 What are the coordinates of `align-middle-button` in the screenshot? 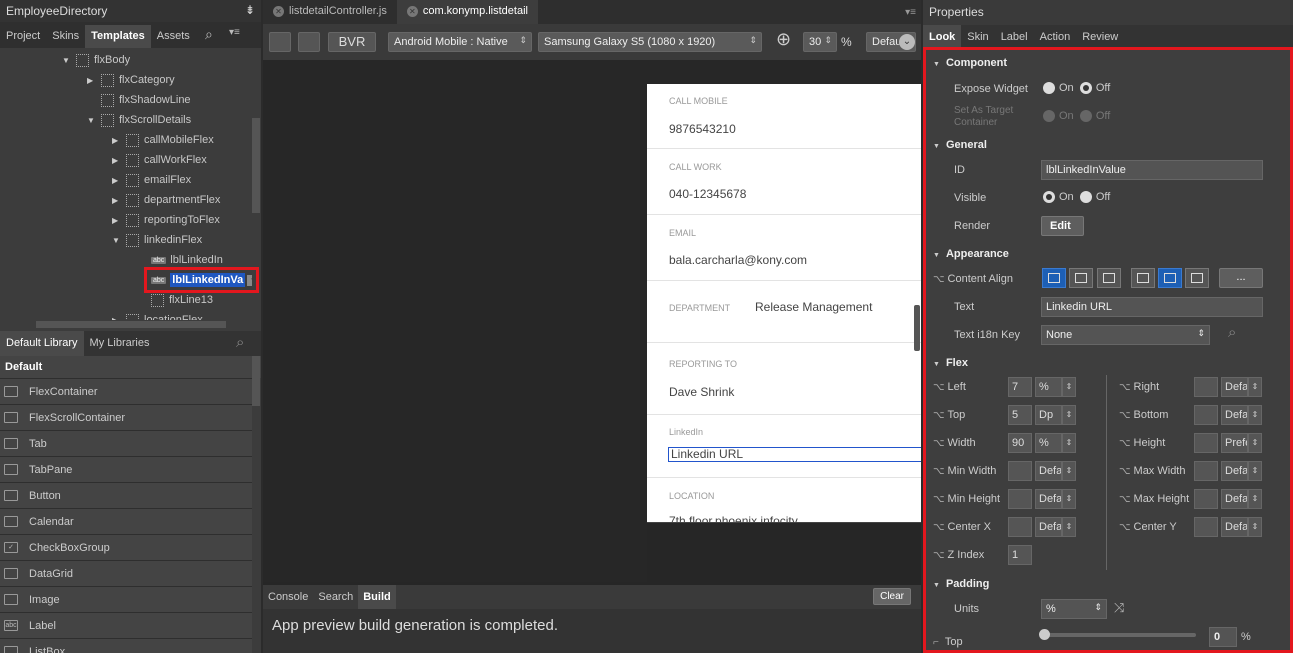 It's located at (1170, 278).